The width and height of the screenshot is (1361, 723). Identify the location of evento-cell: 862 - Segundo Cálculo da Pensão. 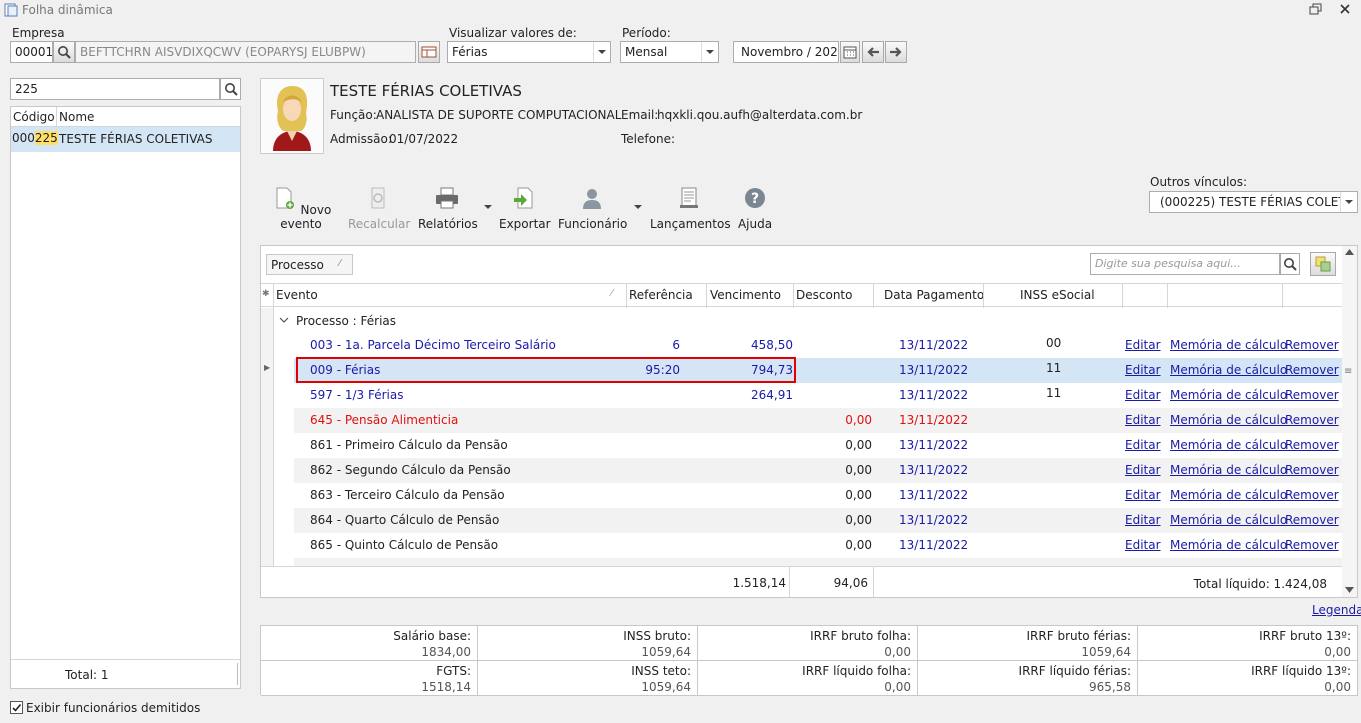
(410, 470).